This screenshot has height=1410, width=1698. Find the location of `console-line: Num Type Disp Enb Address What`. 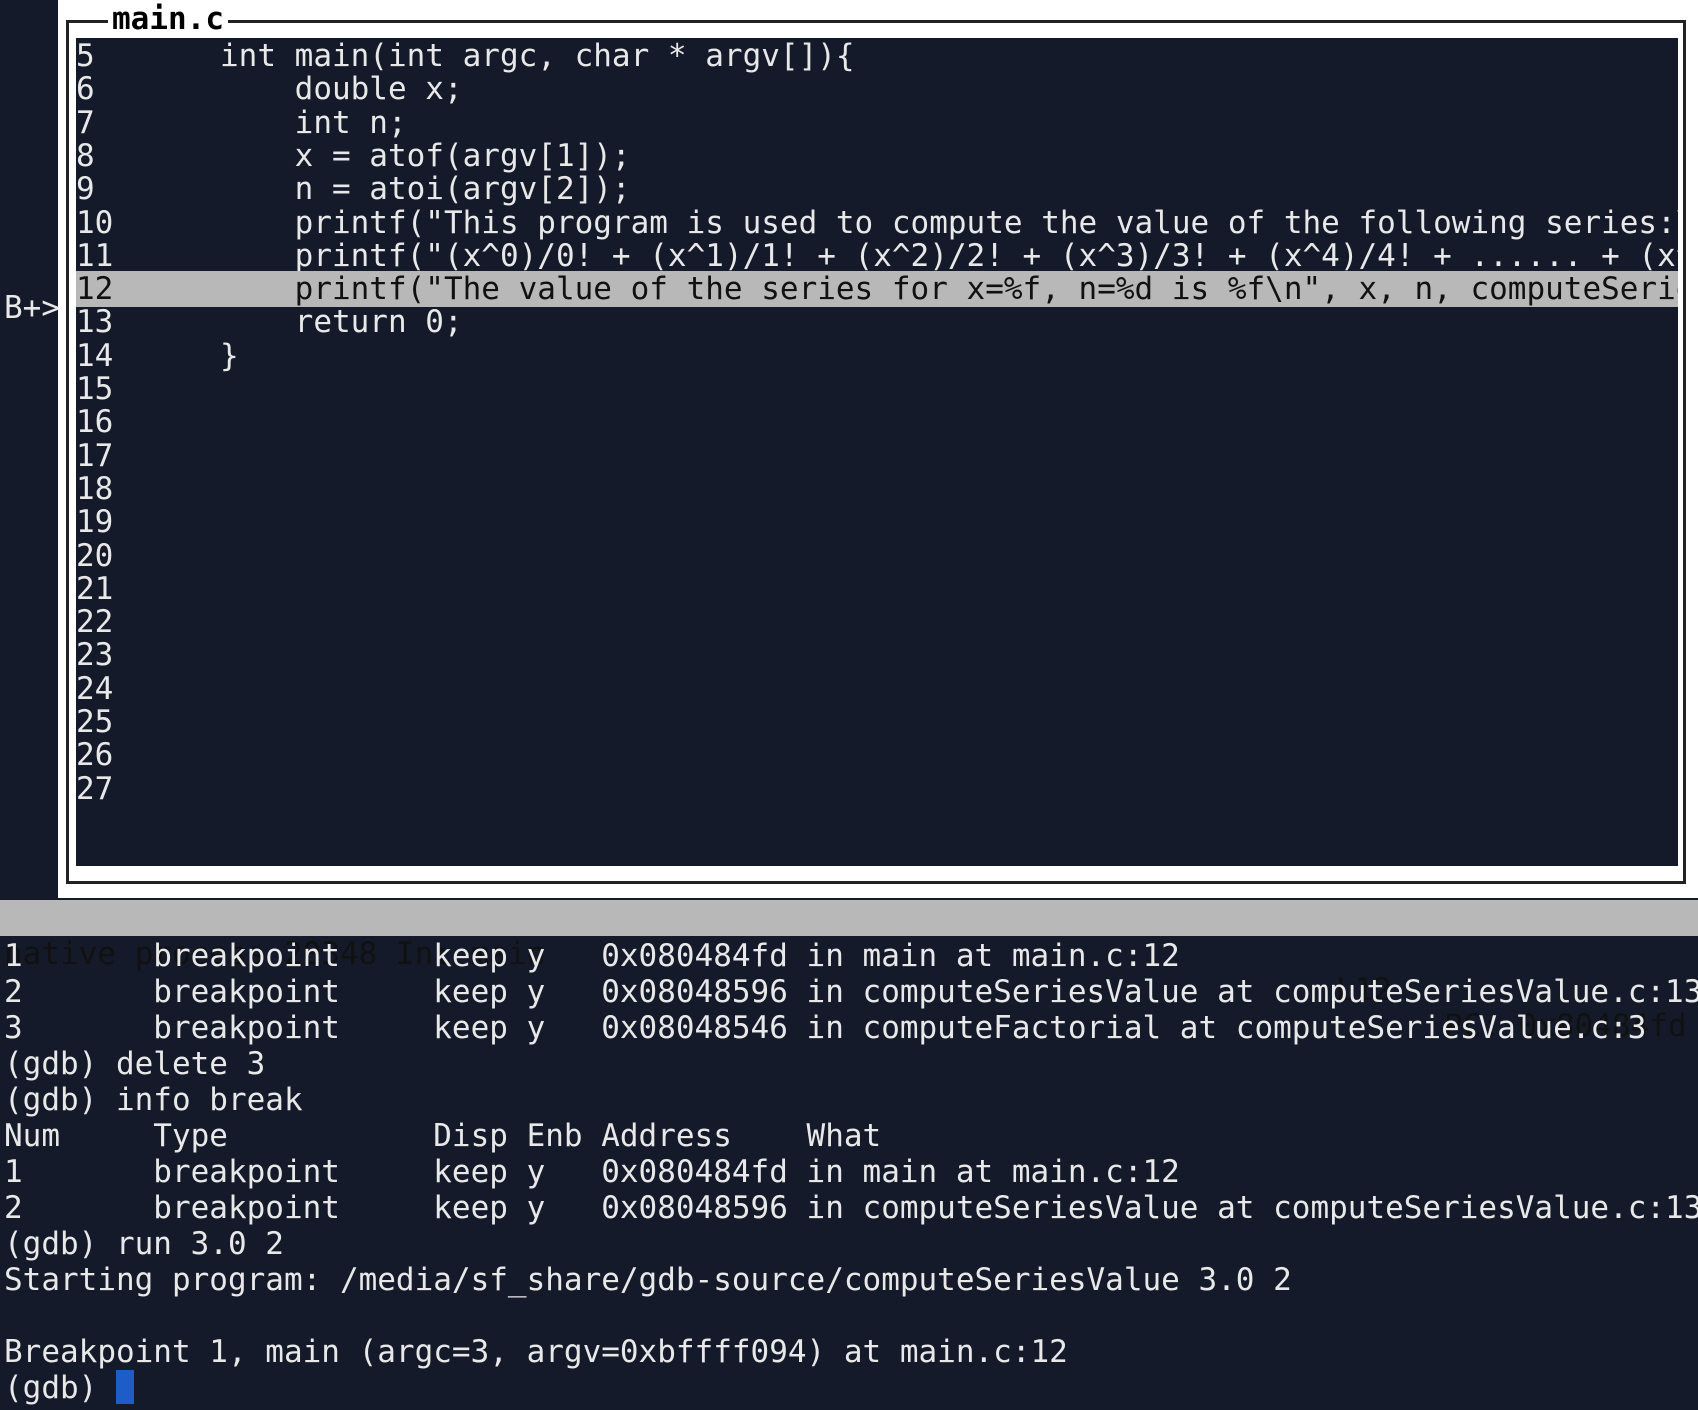

console-line: Num Type Disp Enb Address What is located at coordinates (443, 1136).